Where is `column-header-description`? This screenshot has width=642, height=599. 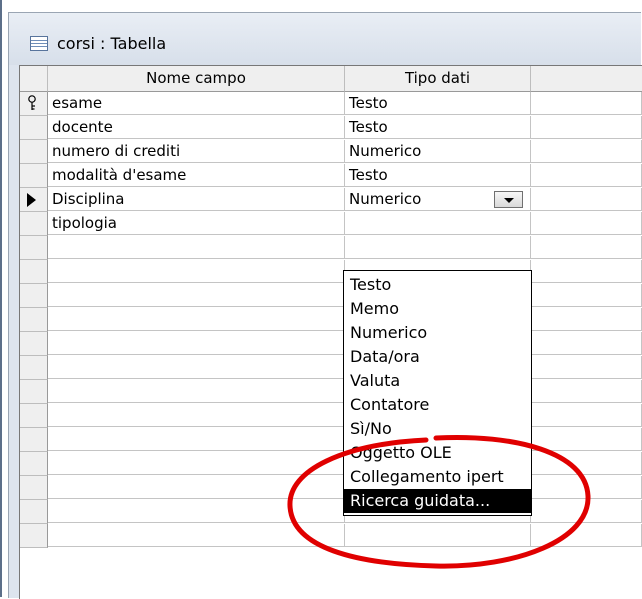
column-header-description is located at coordinates (586, 79).